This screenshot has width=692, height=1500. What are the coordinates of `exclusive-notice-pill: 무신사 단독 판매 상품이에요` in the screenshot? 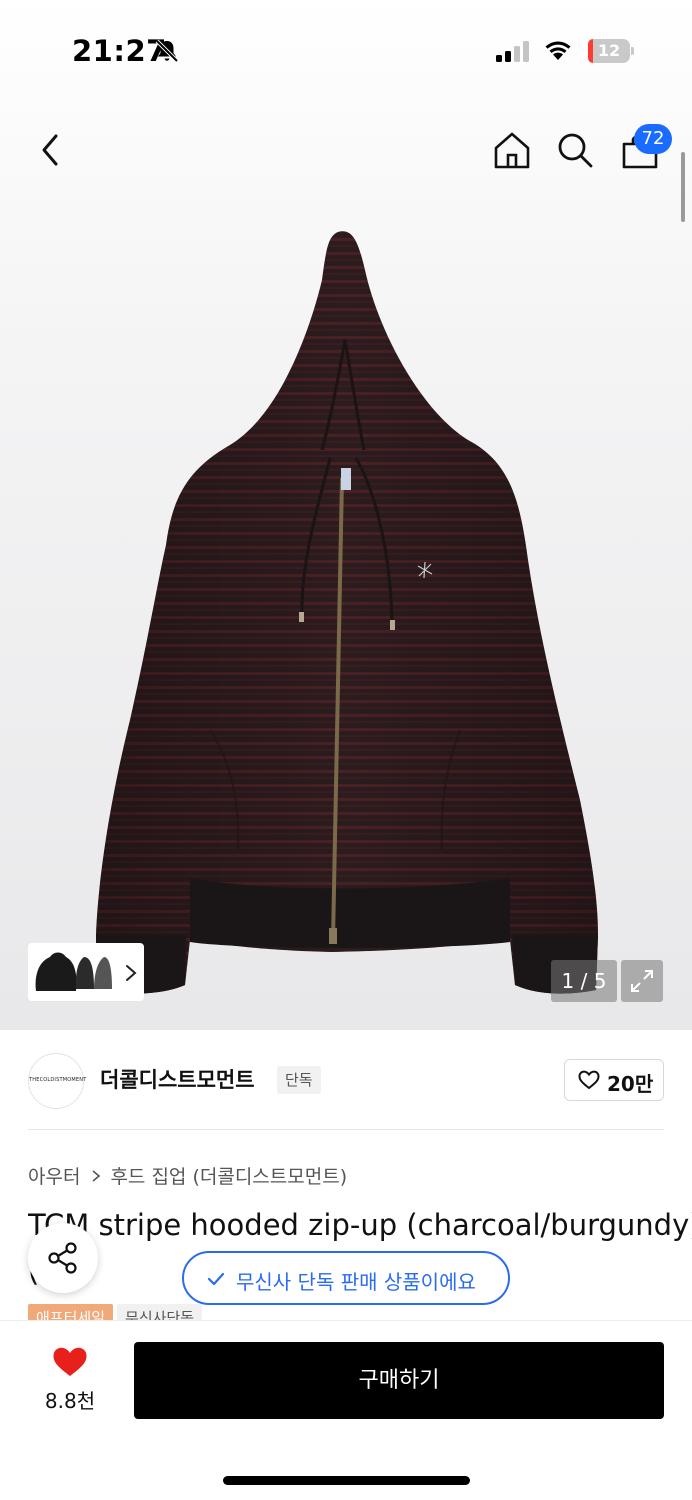 It's located at (346, 1278).